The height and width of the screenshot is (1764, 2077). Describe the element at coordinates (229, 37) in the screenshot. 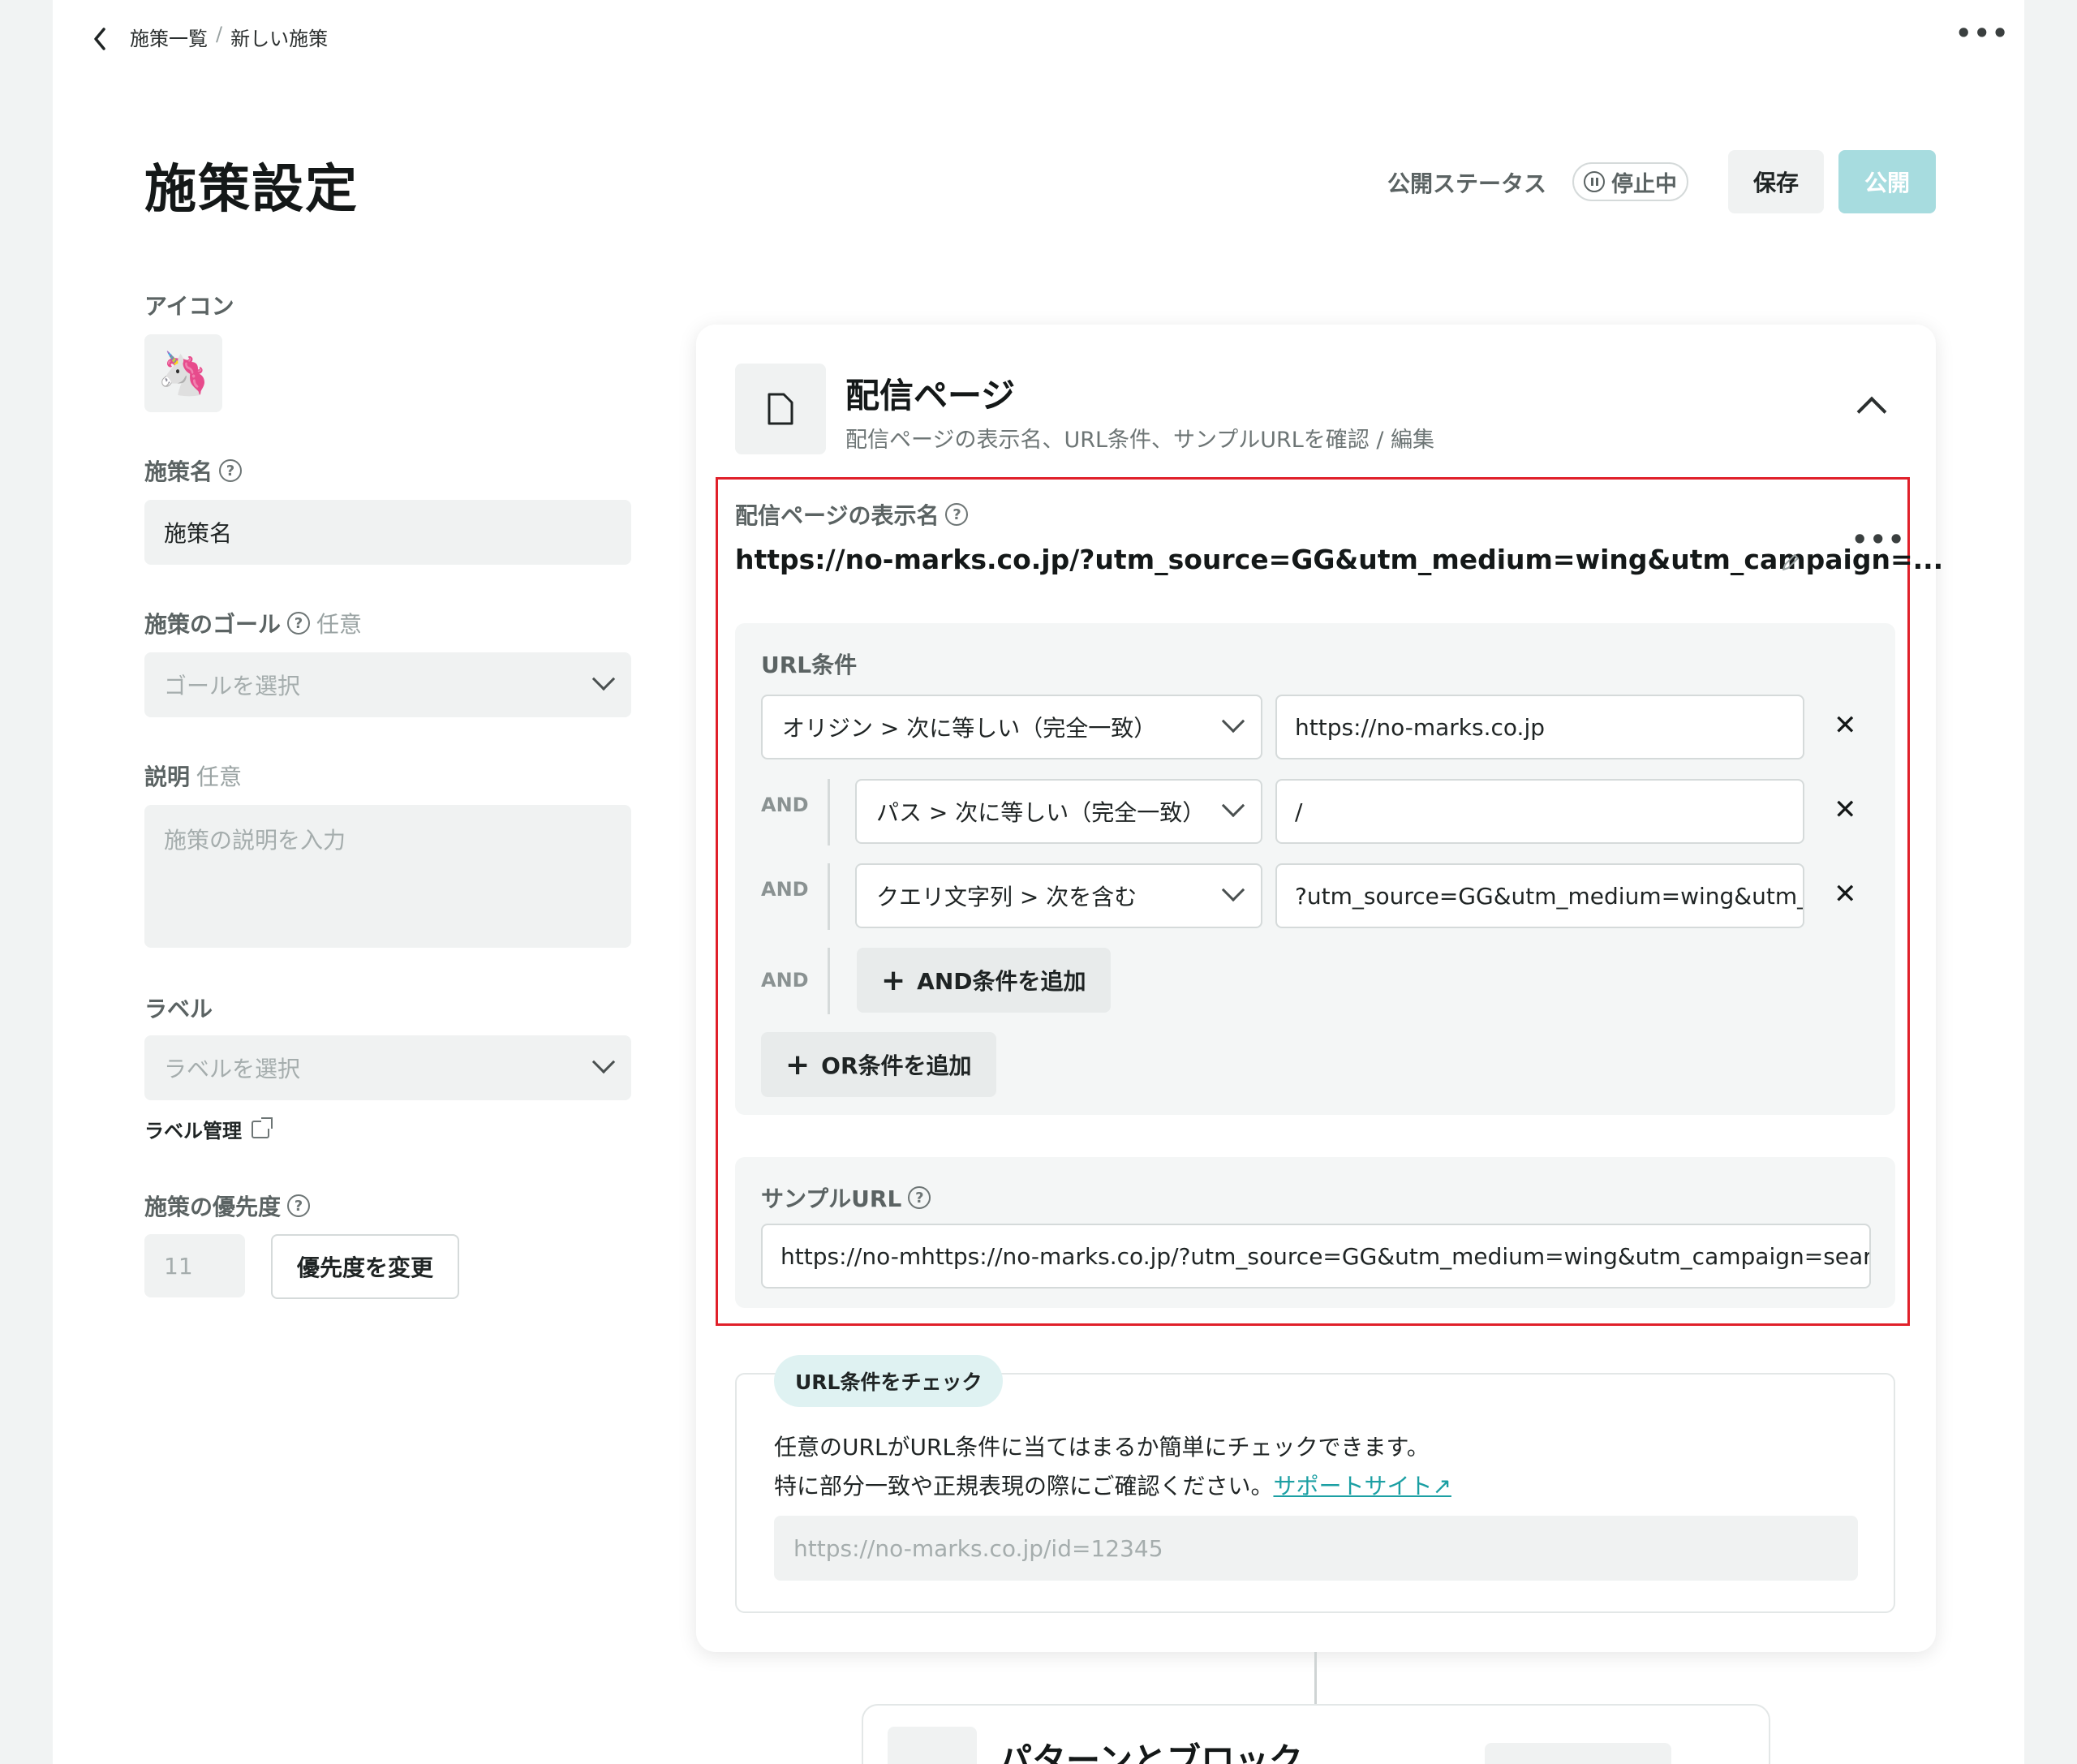

I see `breadcrumb: 施策一覧 / 新しい施策` at that location.